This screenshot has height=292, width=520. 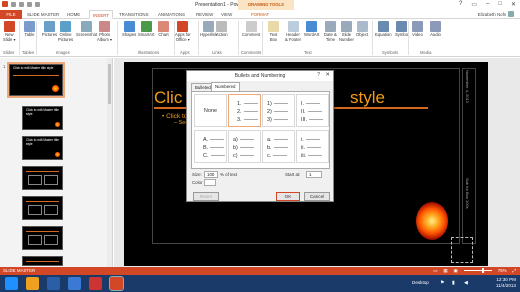 What do you see at coordinates (29, 29) in the screenshot?
I see `ribbon-button-table: Table` at bounding box center [29, 29].